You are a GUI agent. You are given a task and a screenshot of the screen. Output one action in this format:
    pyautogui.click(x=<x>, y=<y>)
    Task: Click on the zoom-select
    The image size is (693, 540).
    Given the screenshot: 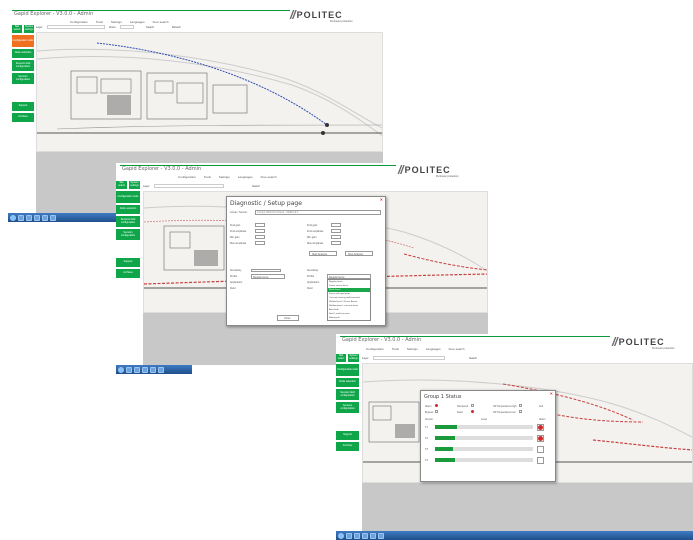 What is the action you would take?
    pyautogui.click(x=127, y=27)
    